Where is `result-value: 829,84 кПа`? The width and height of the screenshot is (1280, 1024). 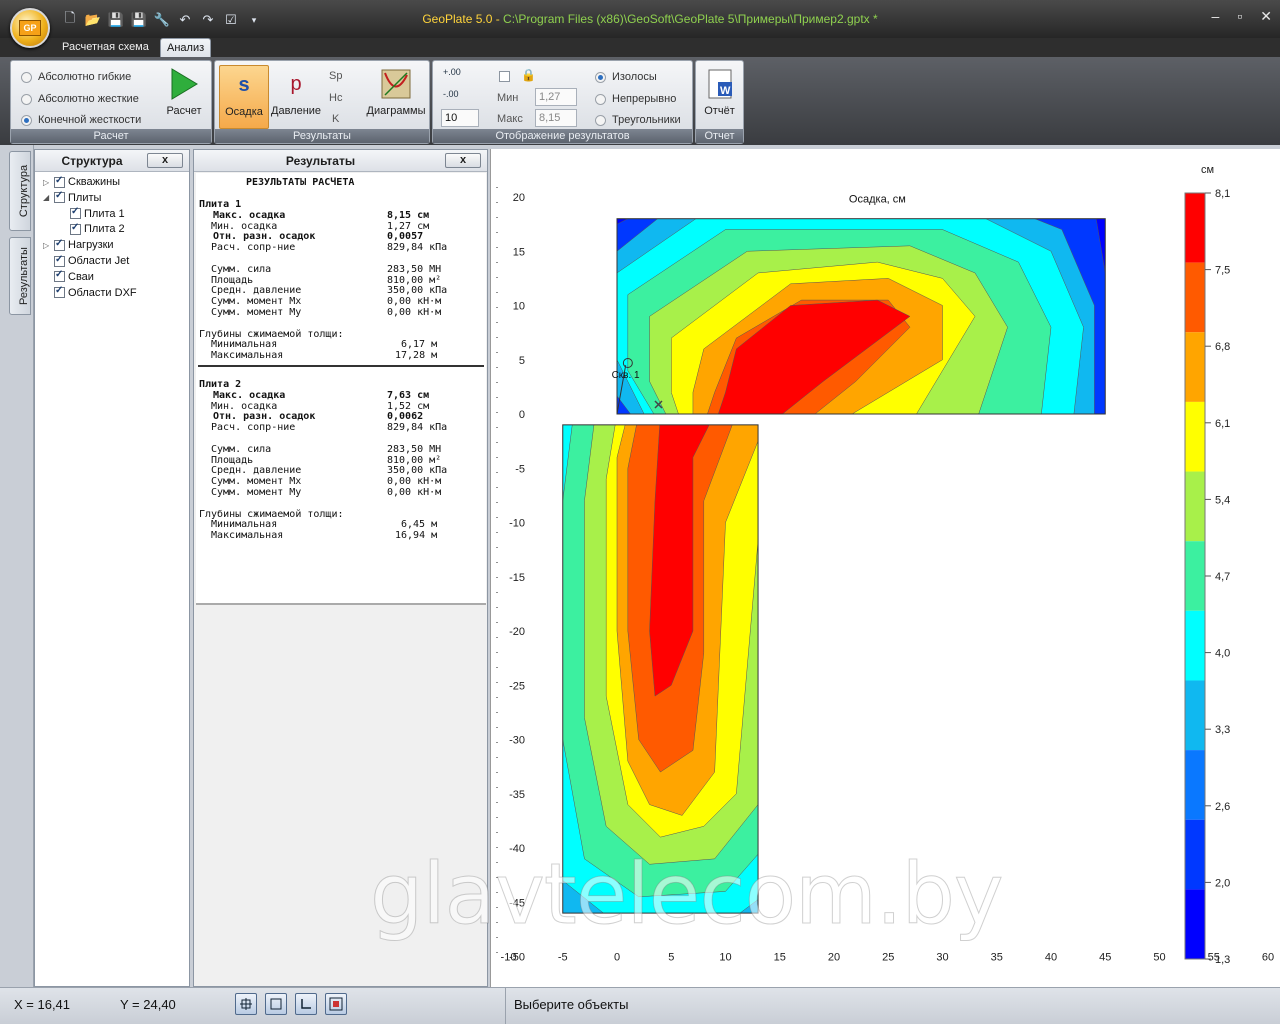 result-value: 829,84 кПа is located at coordinates (417, 428).